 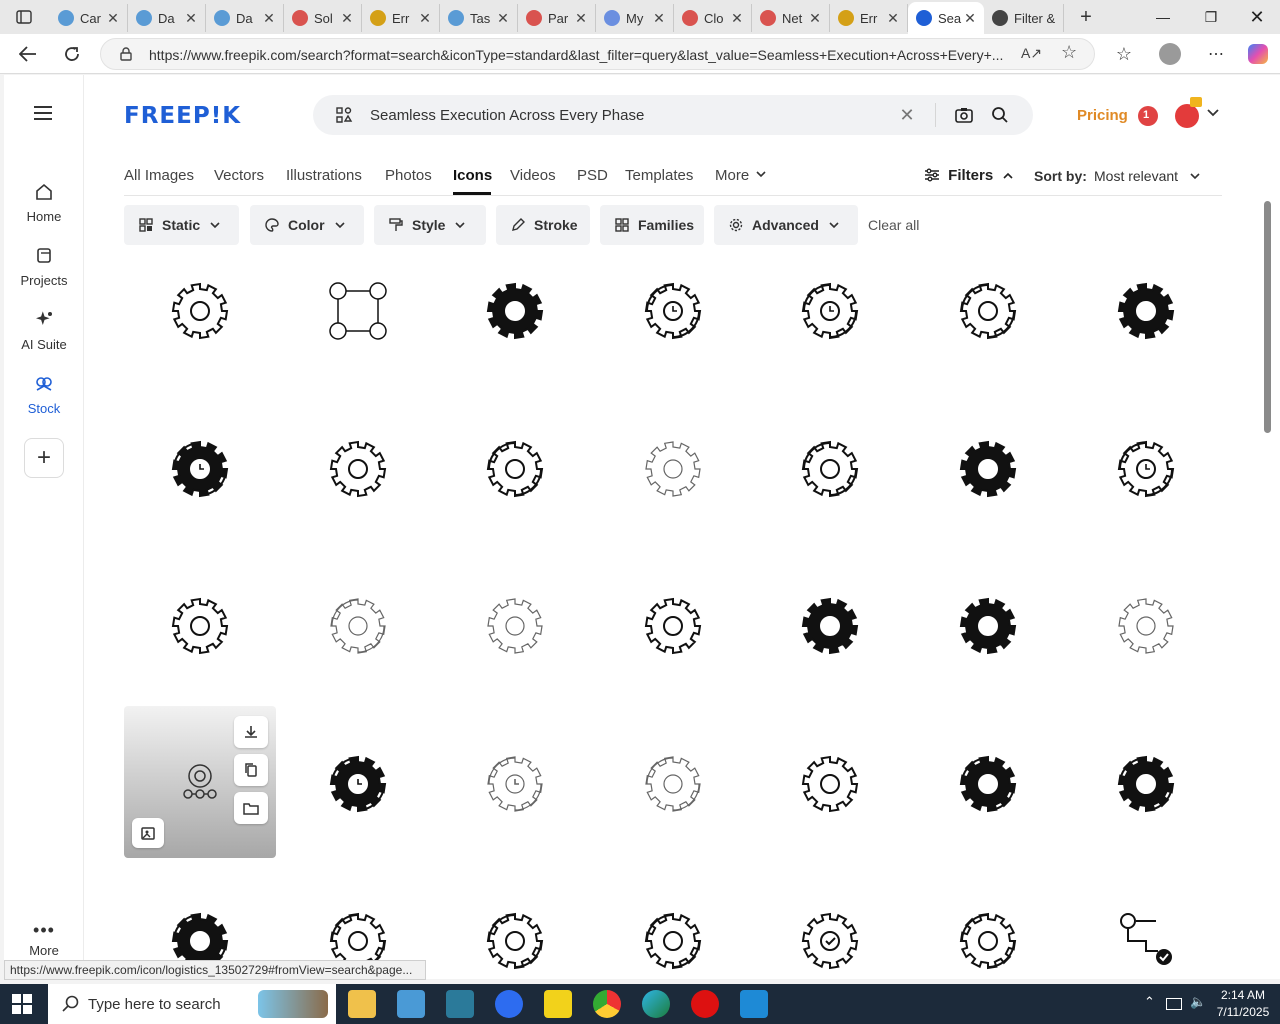 I want to click on category-tab: Photos, so click(x=408, y=175).